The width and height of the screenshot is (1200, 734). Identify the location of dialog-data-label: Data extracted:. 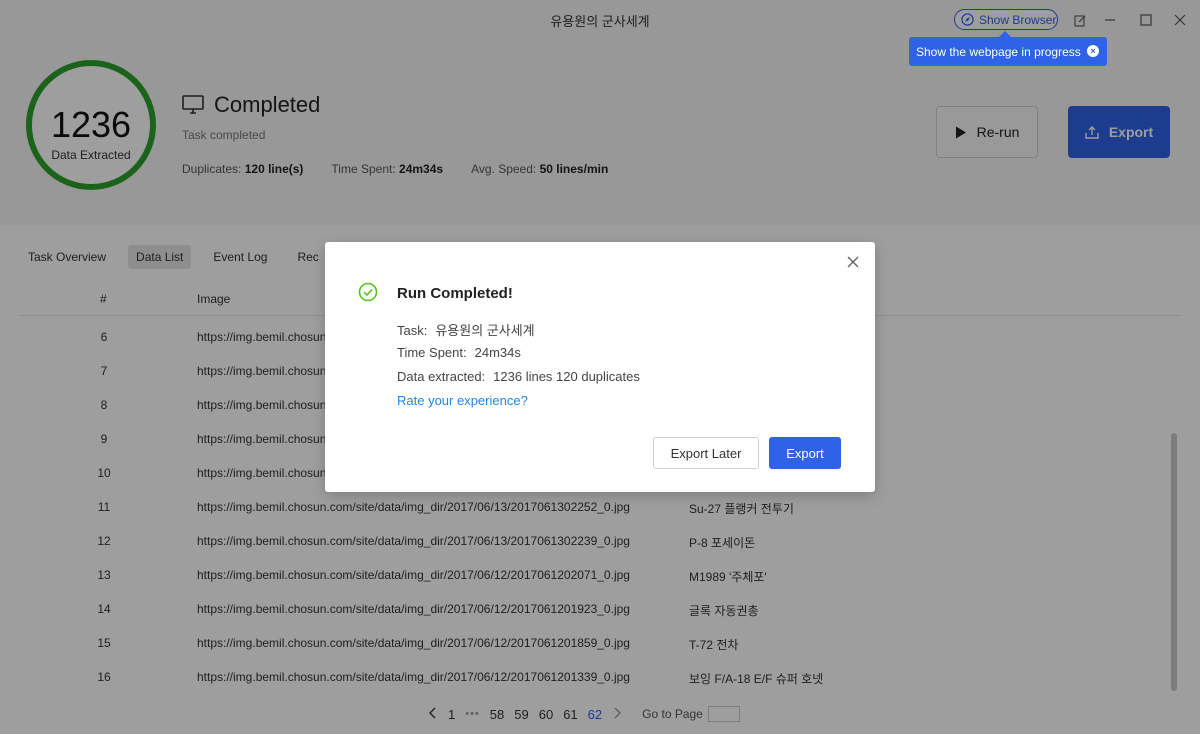
(441, 376).